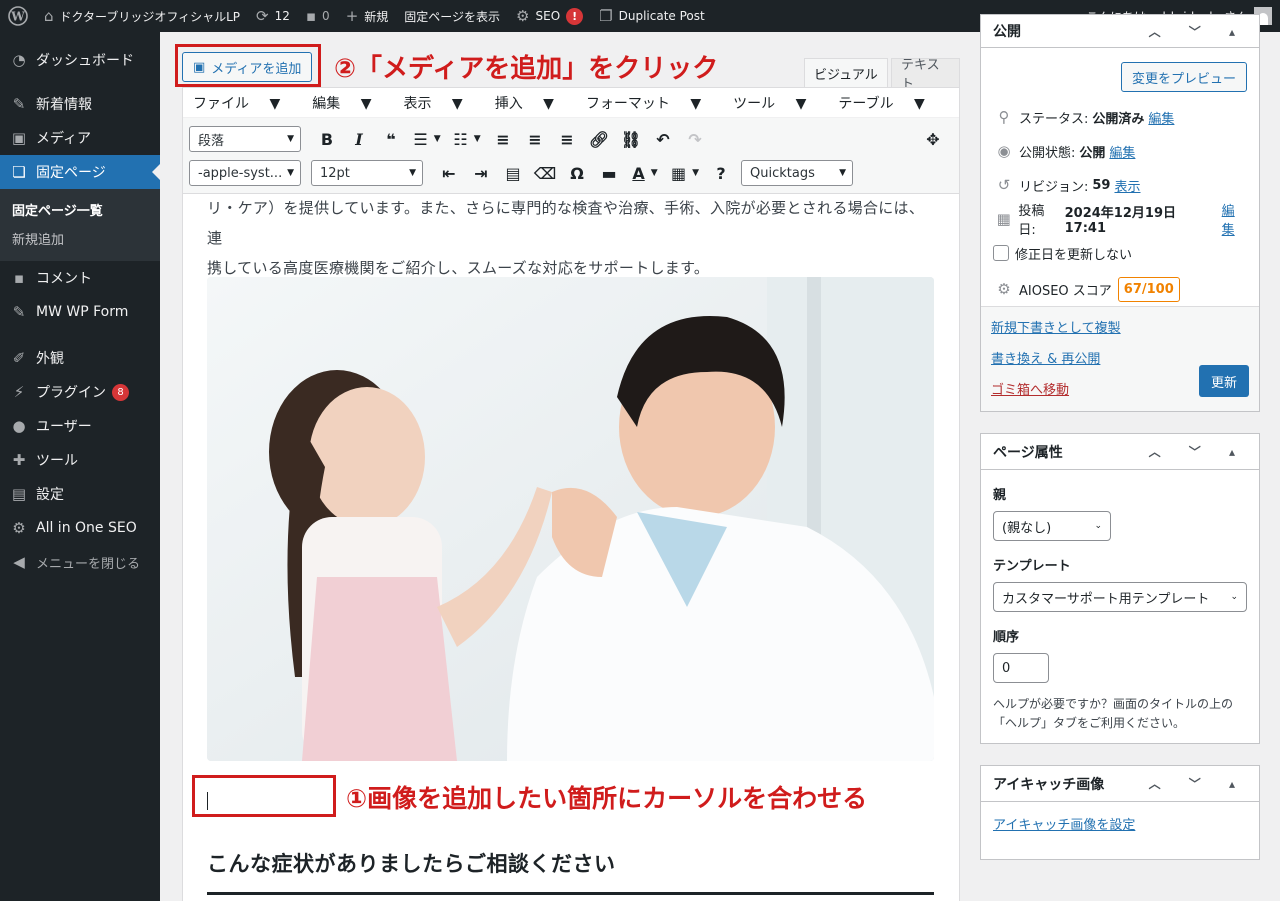 This screenshot has height=901, width=1280. Describe the element at coordinates (545, 173) in the screenshot. I see `clear-format-icon: ⌫` at that location.